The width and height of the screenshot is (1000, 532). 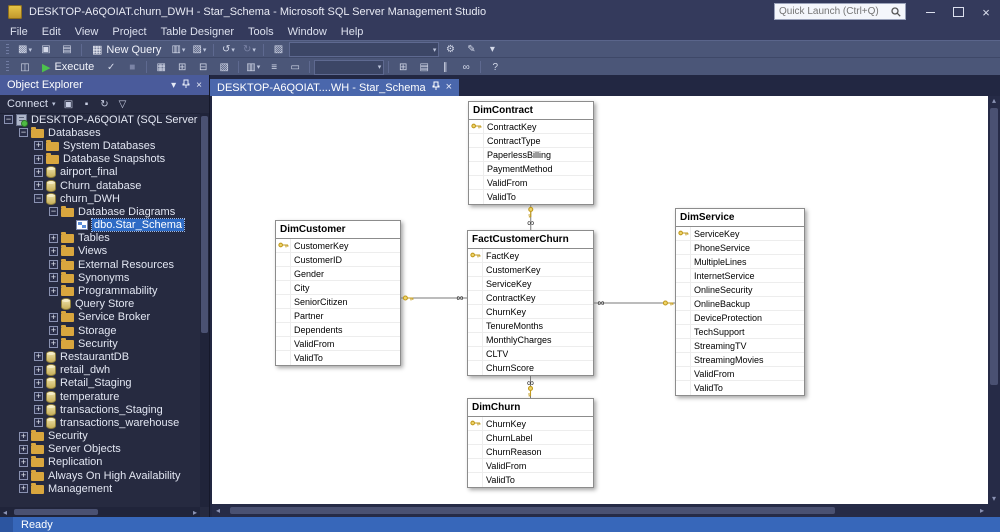 I want to click on change-connection-icon: ◫, so click(x=25, y=67).